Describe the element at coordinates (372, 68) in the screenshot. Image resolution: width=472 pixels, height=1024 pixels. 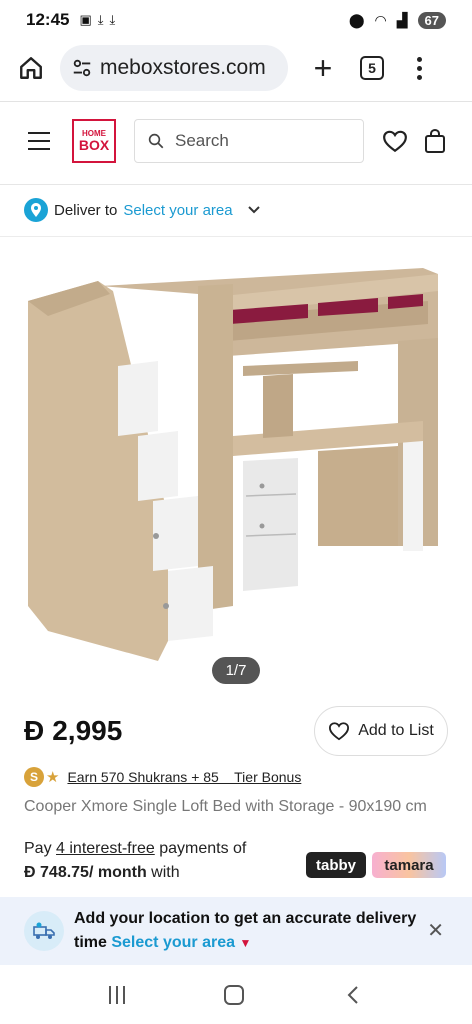
I see `tab-switcher-button: 5` at that location.